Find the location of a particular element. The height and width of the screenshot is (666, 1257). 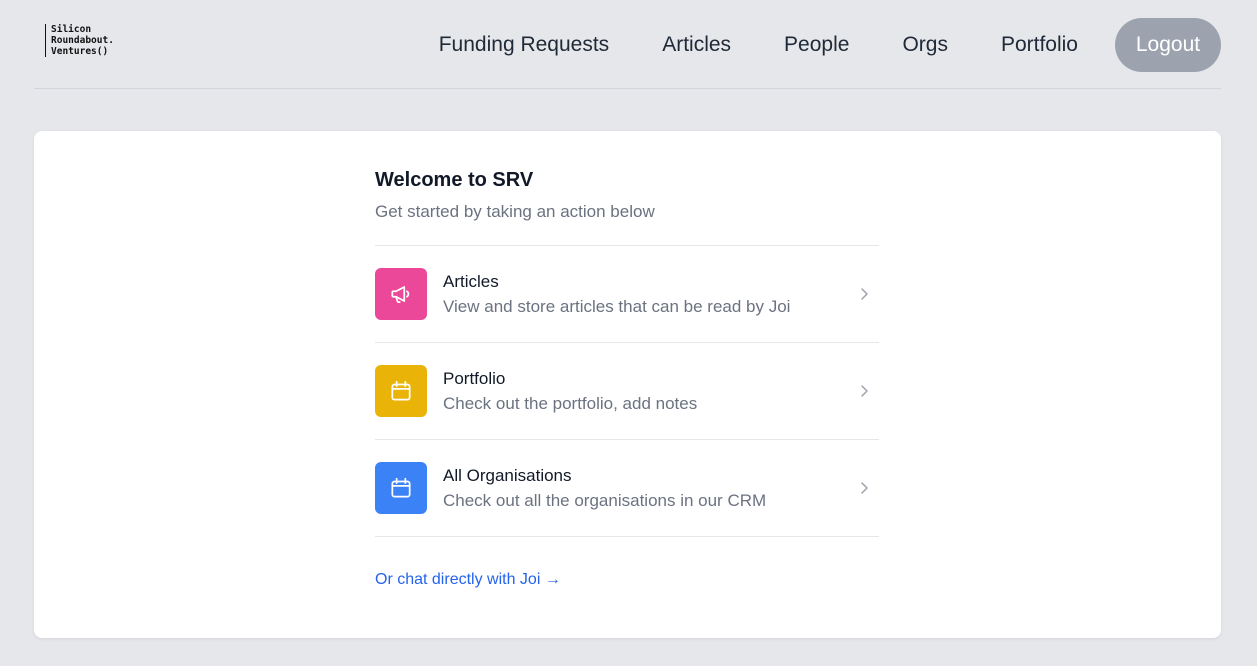

action-title: Portfolio is located at coordinates (474, 378).